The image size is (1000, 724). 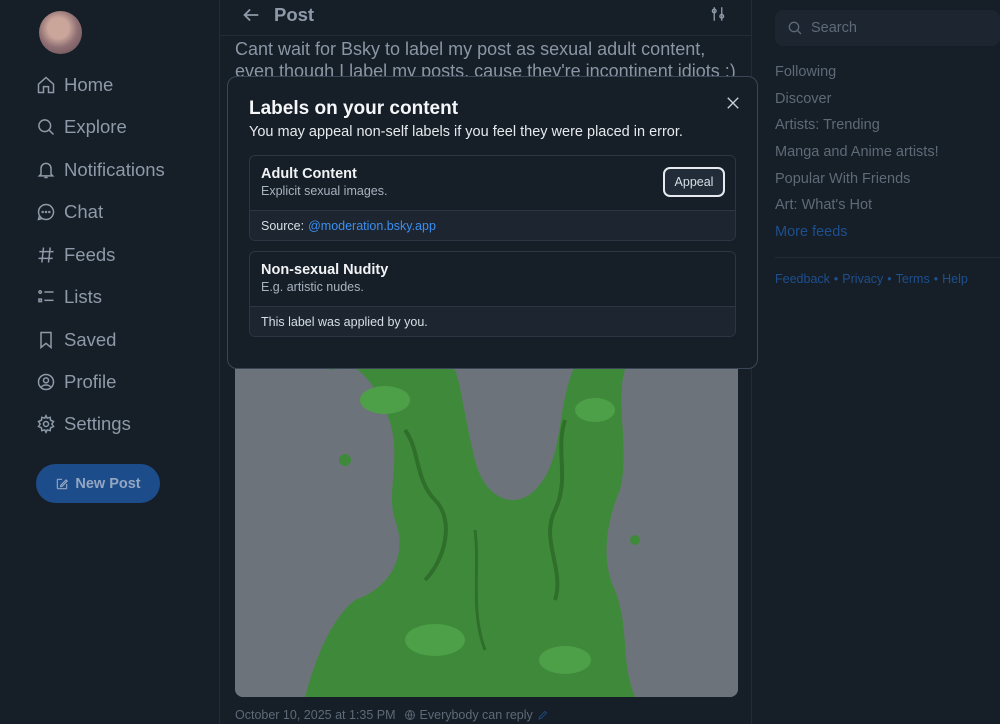 I want to click on label-card-header: Non-sexual Nudity E.g. artistic nudes., so click(x=492, y=279).